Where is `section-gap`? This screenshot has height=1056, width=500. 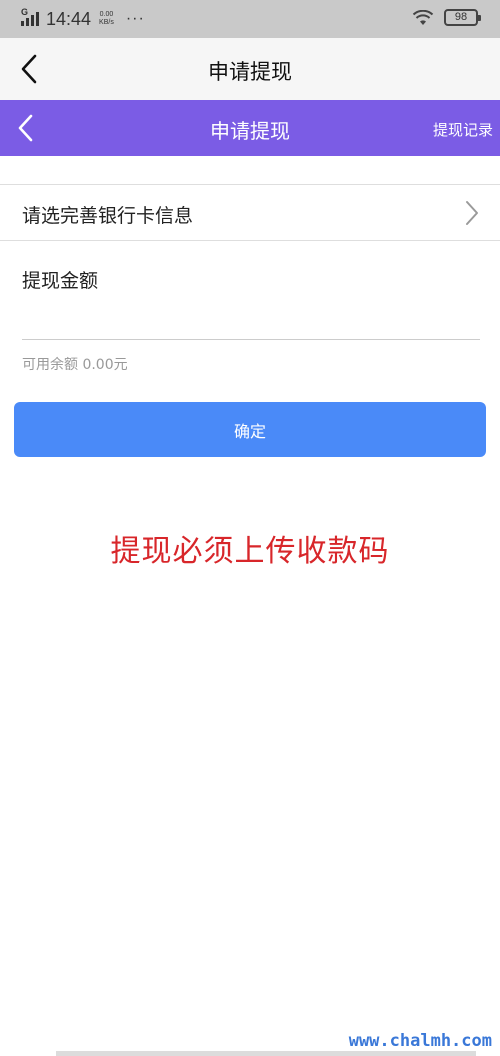 section-gap is located at coordinates (250, 170).